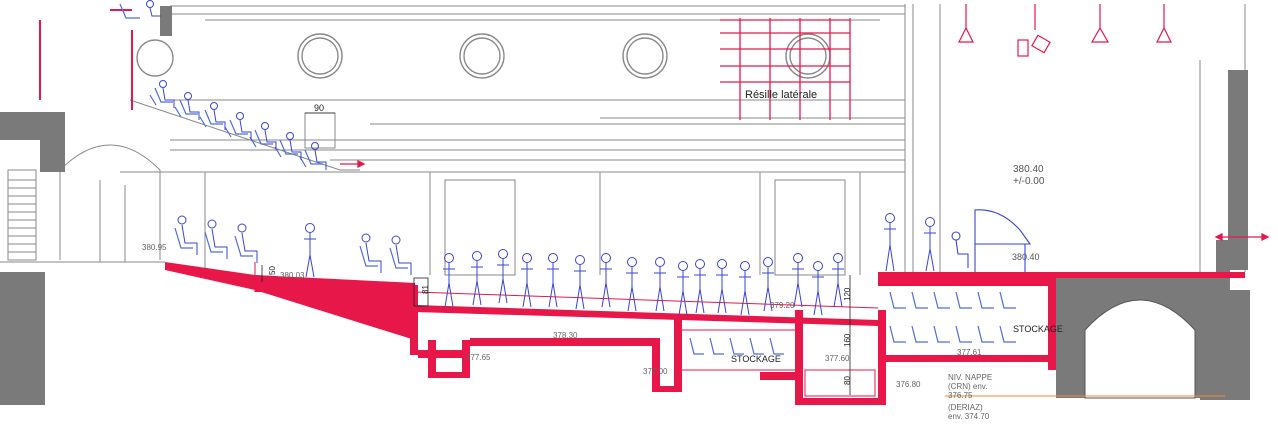  What do you see at coordinates (1026, 257) in the screenshot?
I see `stage-right-level-label: 380.40` at bounding box center [1026, 257].